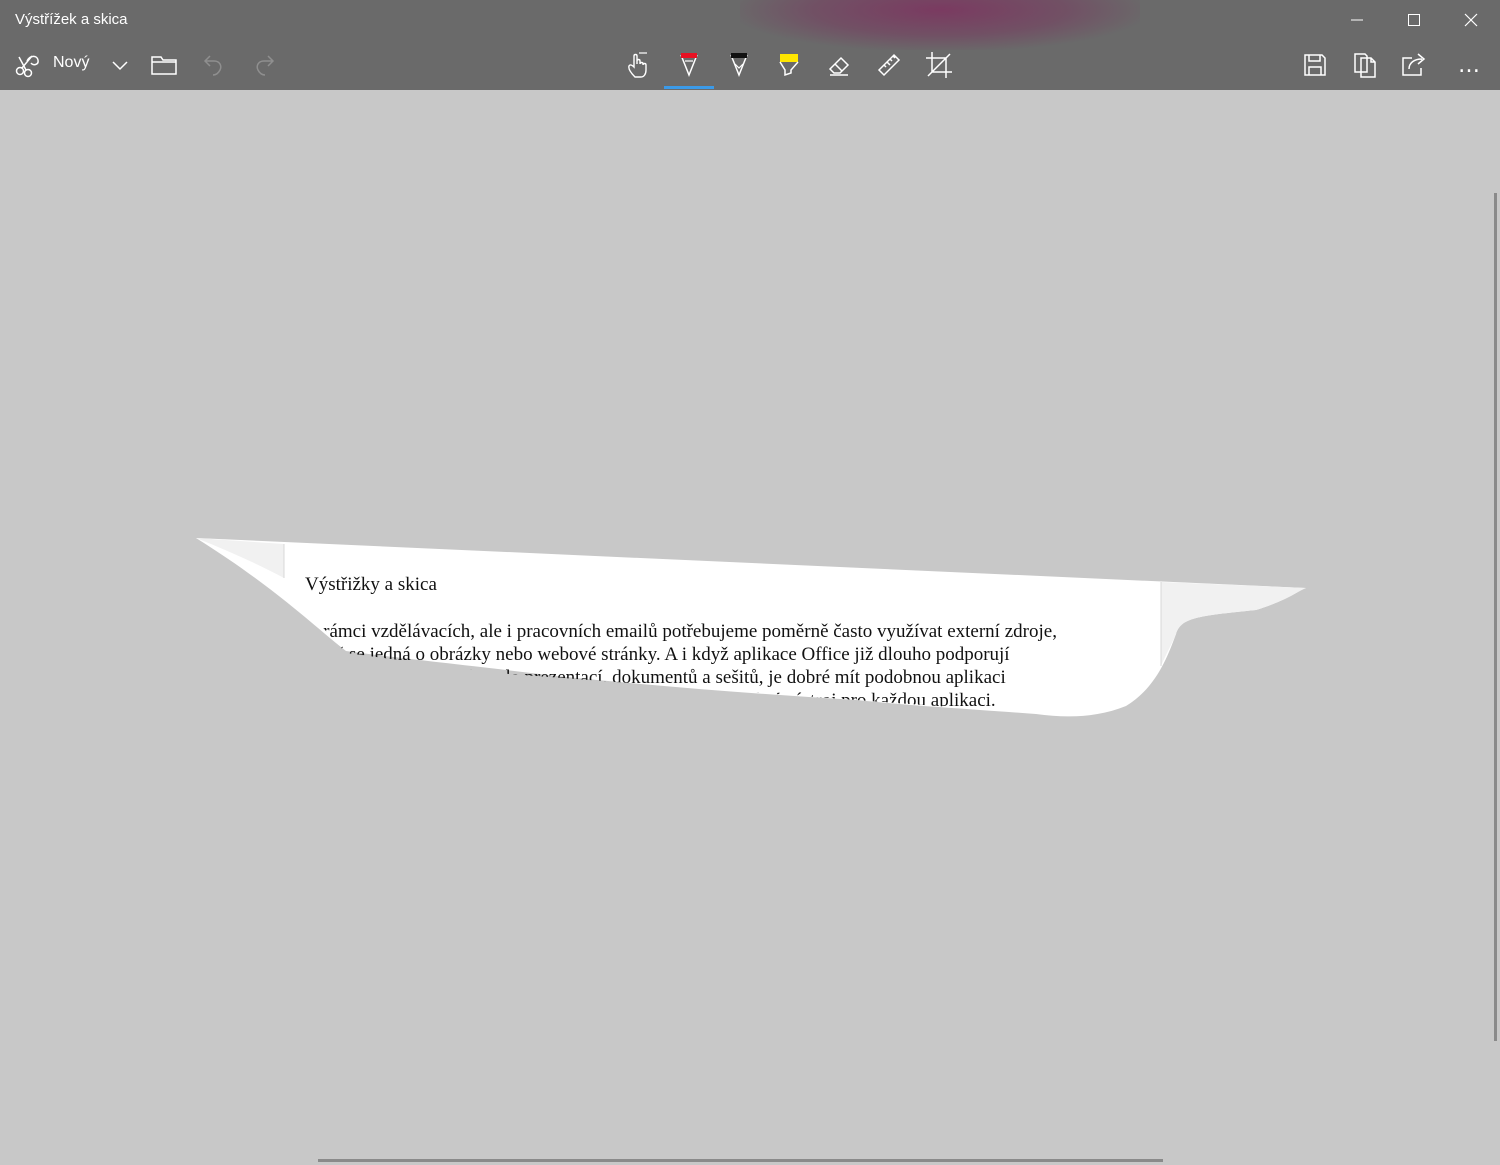 Image resolution: width=1500 pixels, height=1165 pixels. I want to click on touch-writing-icon, so click(637, 65).